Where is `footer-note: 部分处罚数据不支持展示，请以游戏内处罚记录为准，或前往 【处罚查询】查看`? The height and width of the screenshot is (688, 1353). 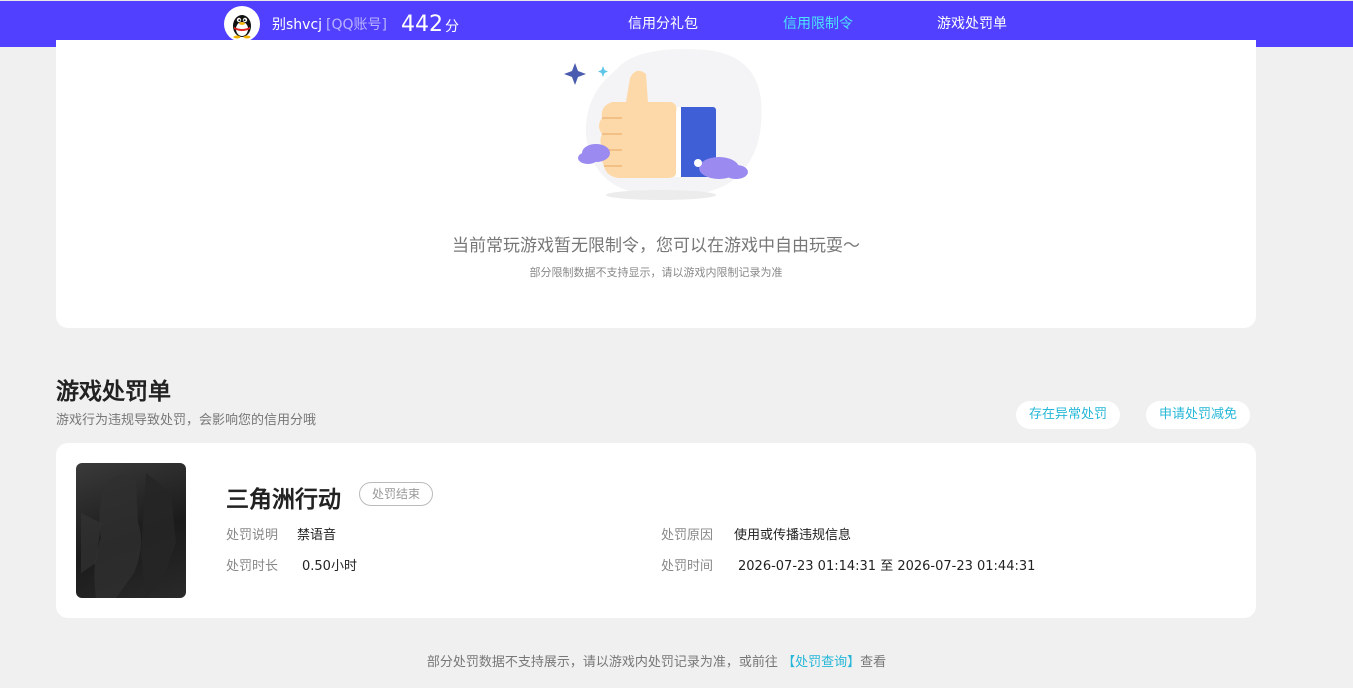 footer-note: 部分处罚数据不支持展示，请以游戏内处罚记录为准，或前往 【处罚查询】查看 is located at coordinates (656, 660).